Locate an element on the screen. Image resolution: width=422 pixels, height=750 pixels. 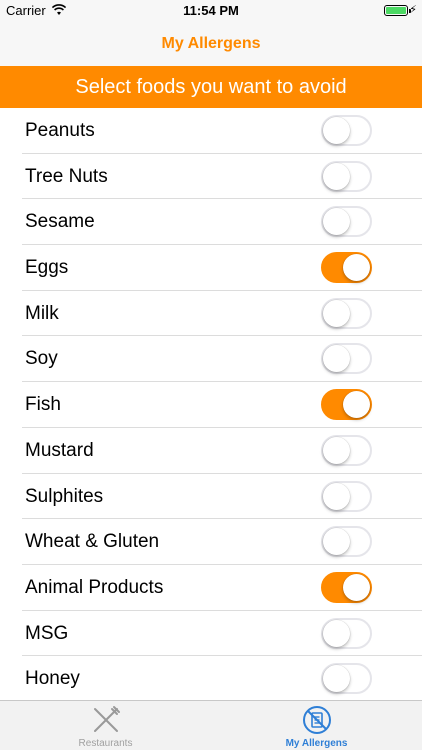
banner-text: Select foods you want to avoid is located at coordinates (211, 87).